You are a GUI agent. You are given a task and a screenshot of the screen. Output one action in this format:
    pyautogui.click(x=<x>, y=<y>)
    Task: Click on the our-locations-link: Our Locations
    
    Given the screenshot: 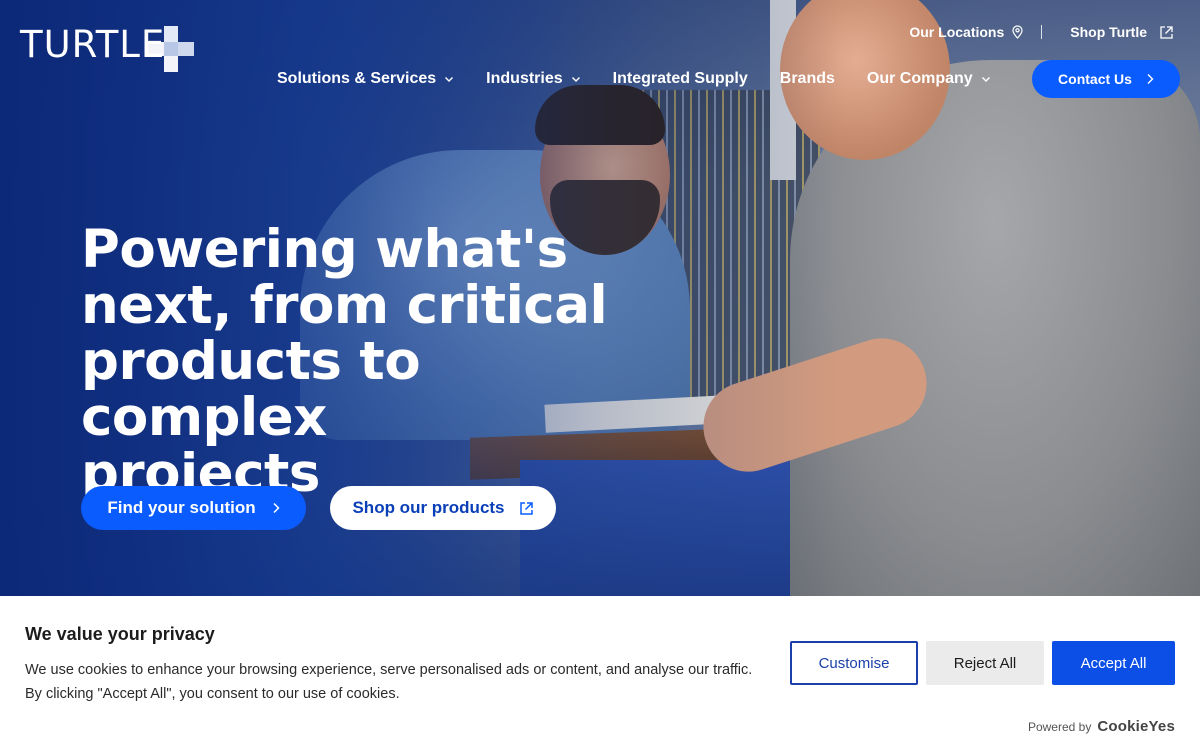 What is the action you would take?
    pyautogui.click(x=966, y=32)
    